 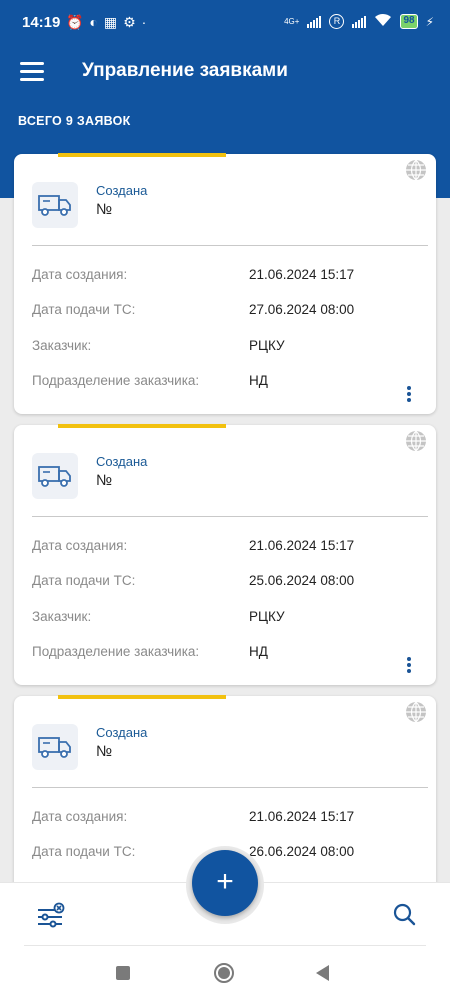 What do you see at coordinates (383, 21) in the screenshot?
I see `wifi-icon` at bounding box center [383, 21].